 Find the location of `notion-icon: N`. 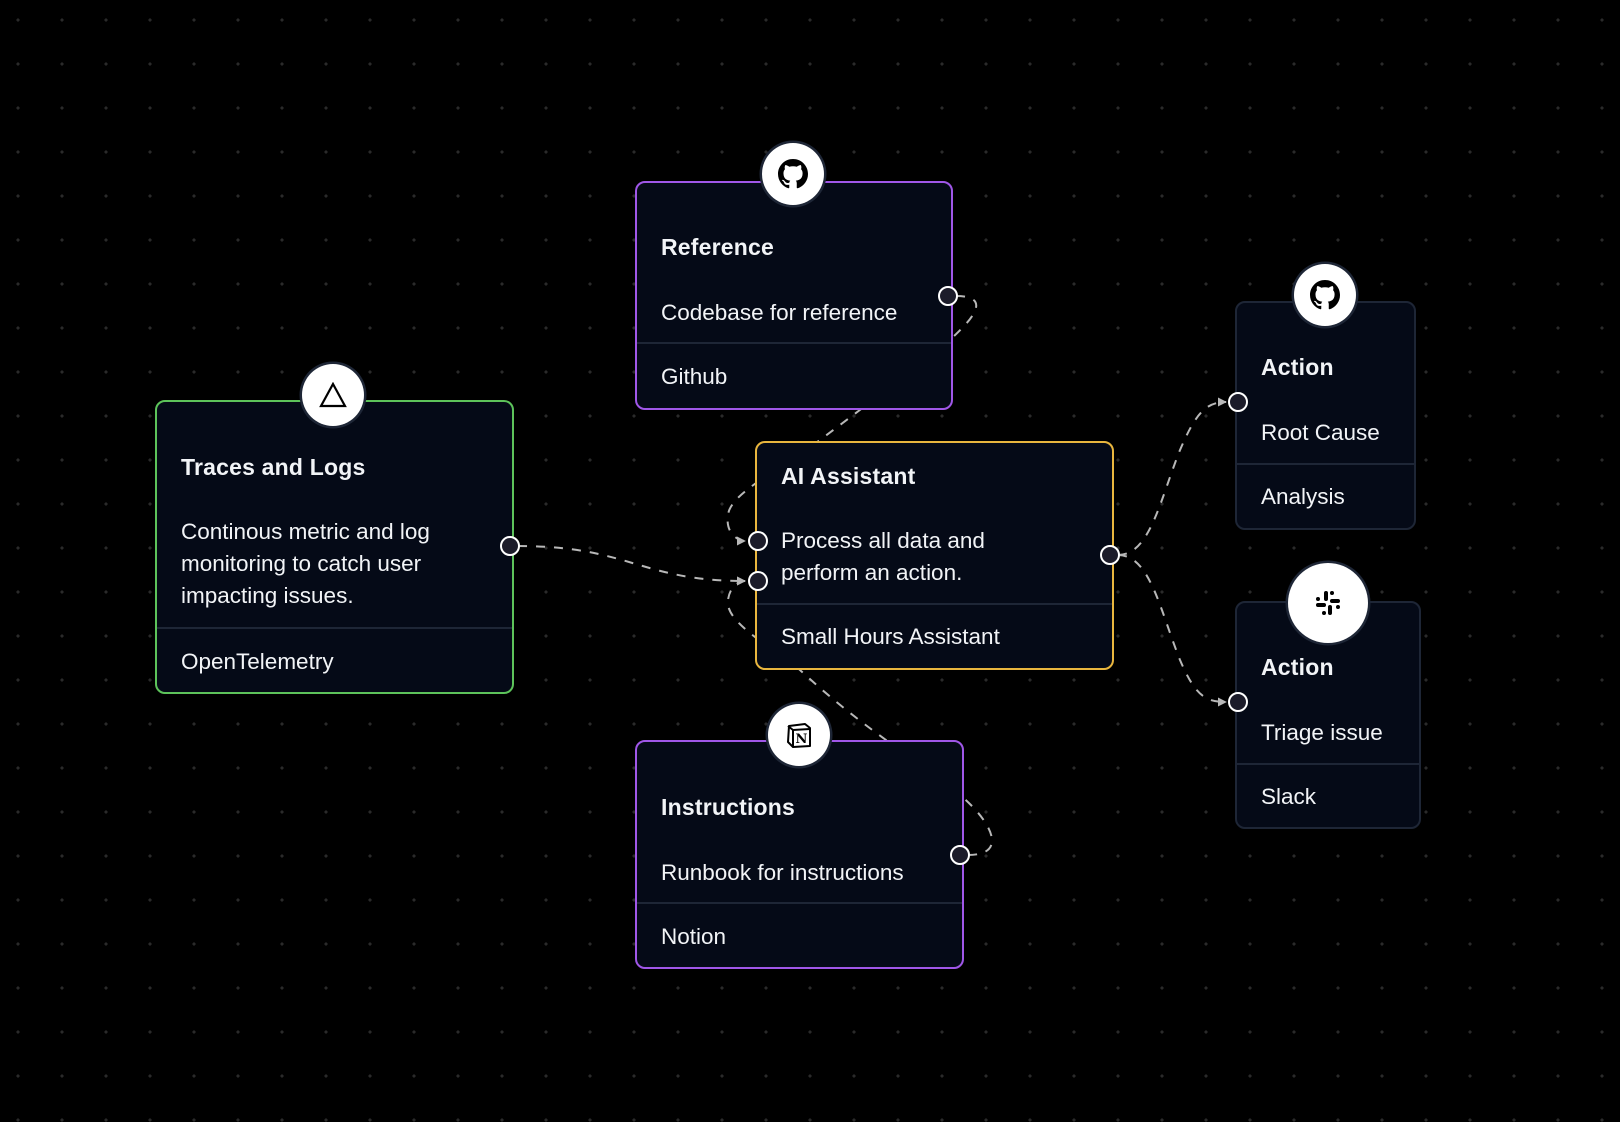

notion-icon: N is located at coordinates (799, 735).